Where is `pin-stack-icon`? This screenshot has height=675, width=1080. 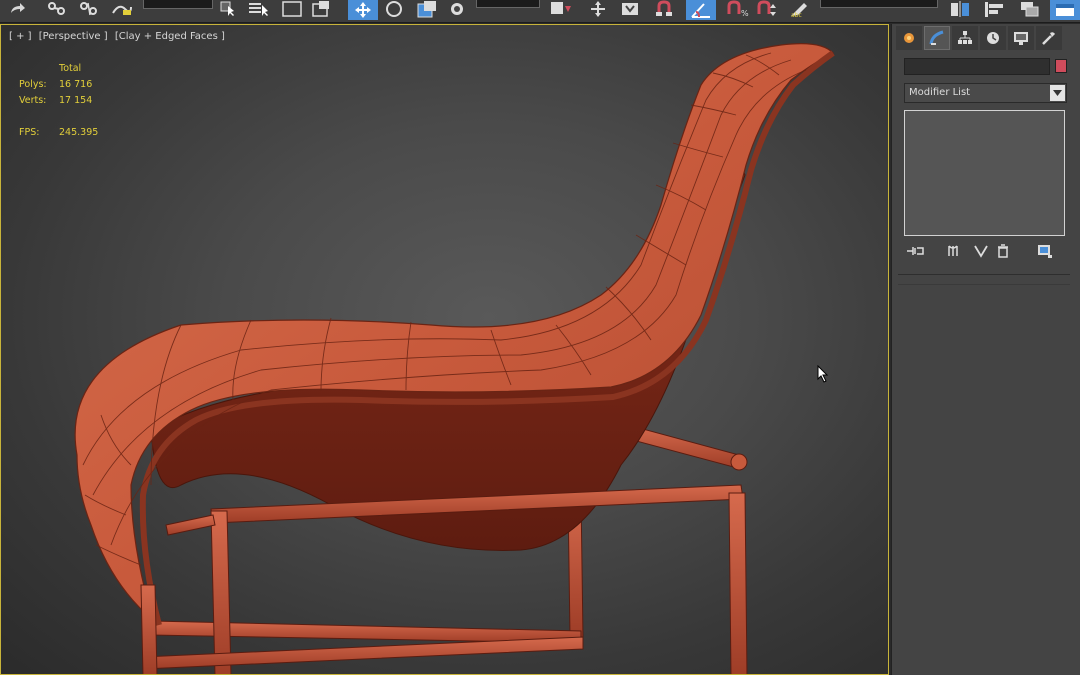 pin-stack-icon is located at coordinates (915, 251).